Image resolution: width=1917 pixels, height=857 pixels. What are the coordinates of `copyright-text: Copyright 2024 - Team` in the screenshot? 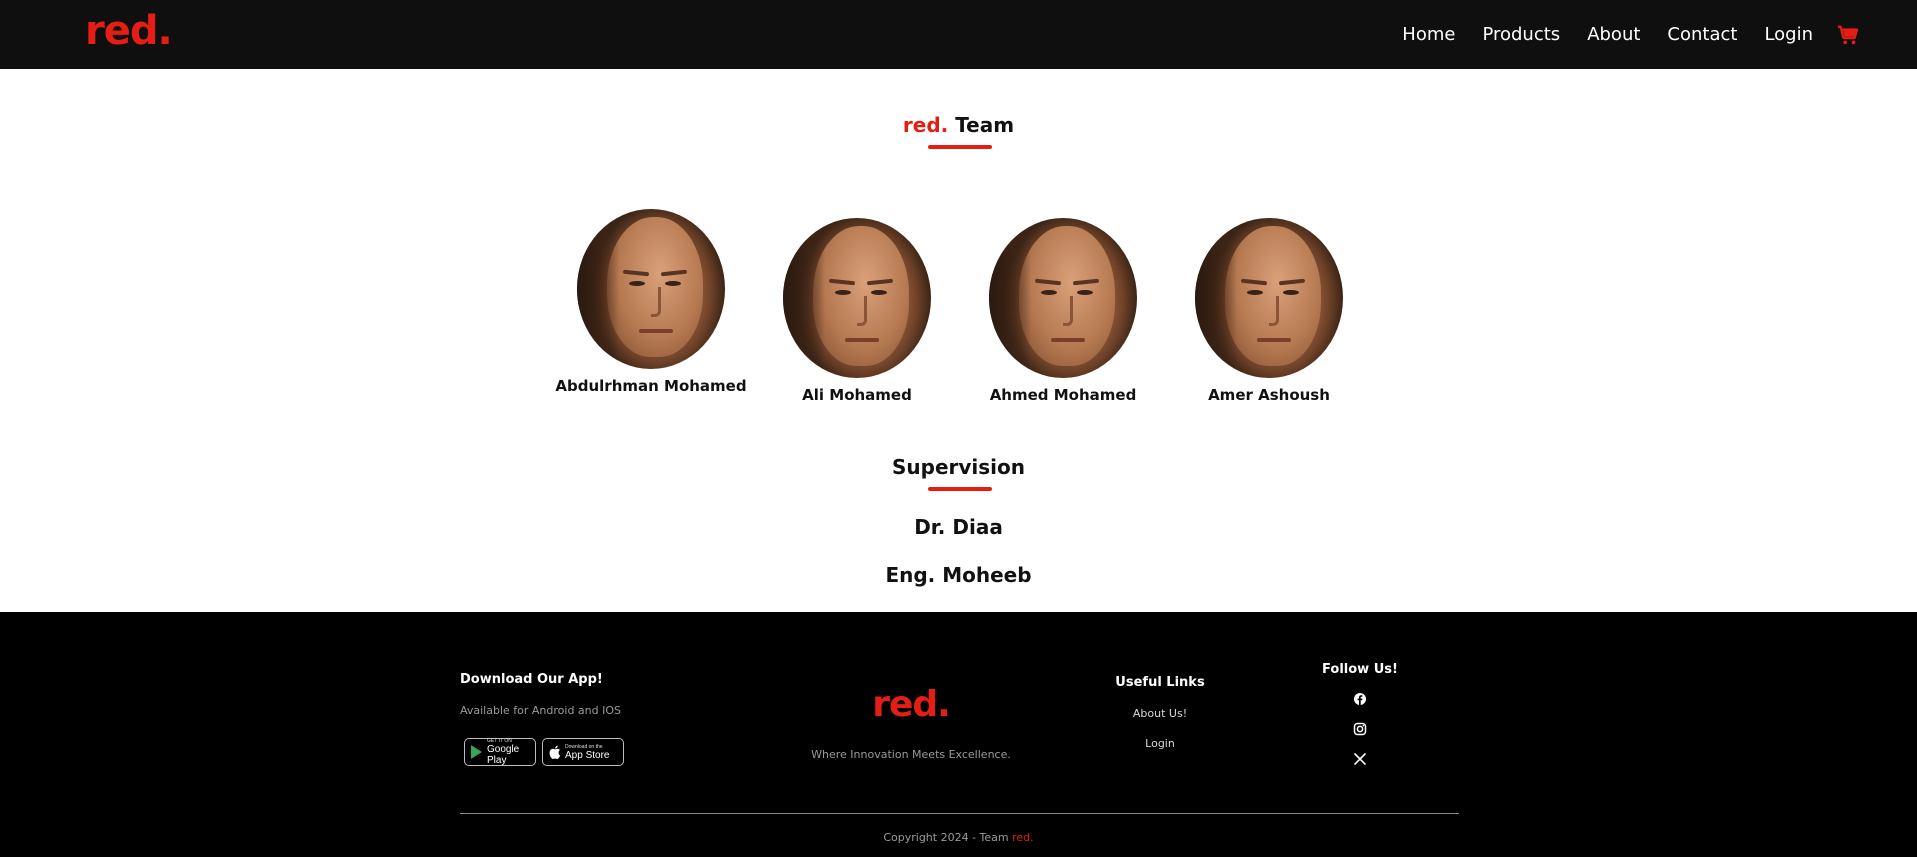 It's located at (948, 837).